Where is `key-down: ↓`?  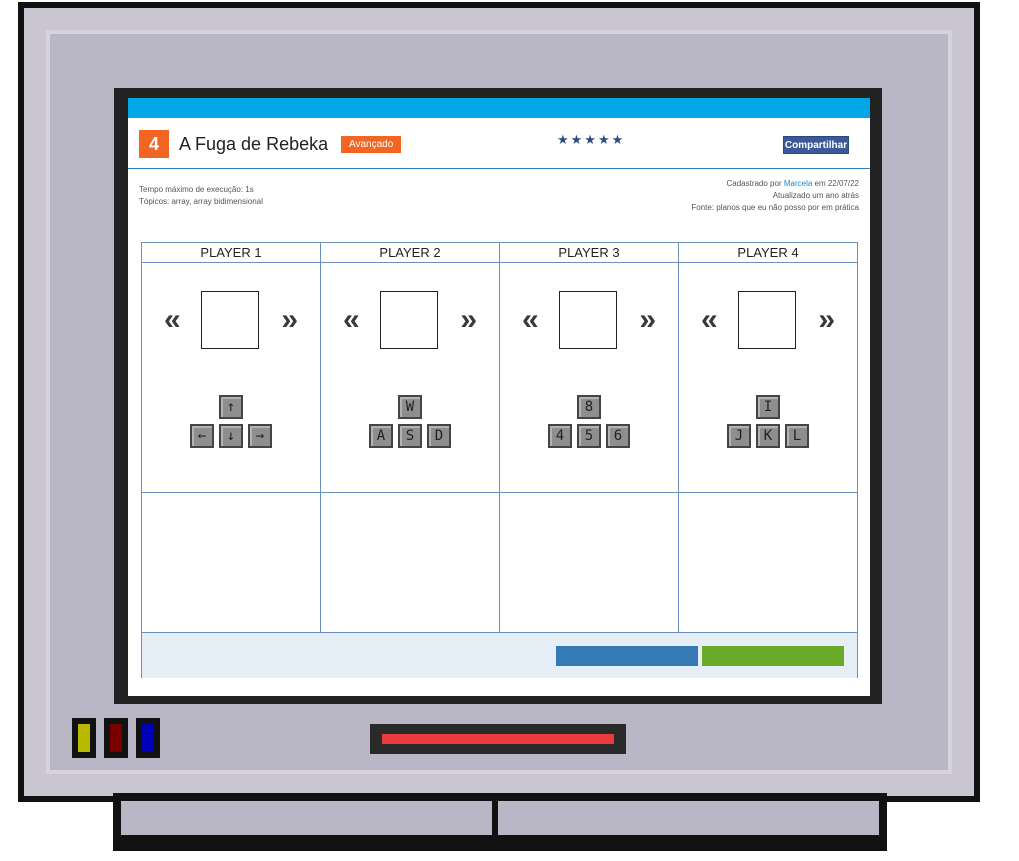 key-down: ↓ is located at coordinates (231, 436).